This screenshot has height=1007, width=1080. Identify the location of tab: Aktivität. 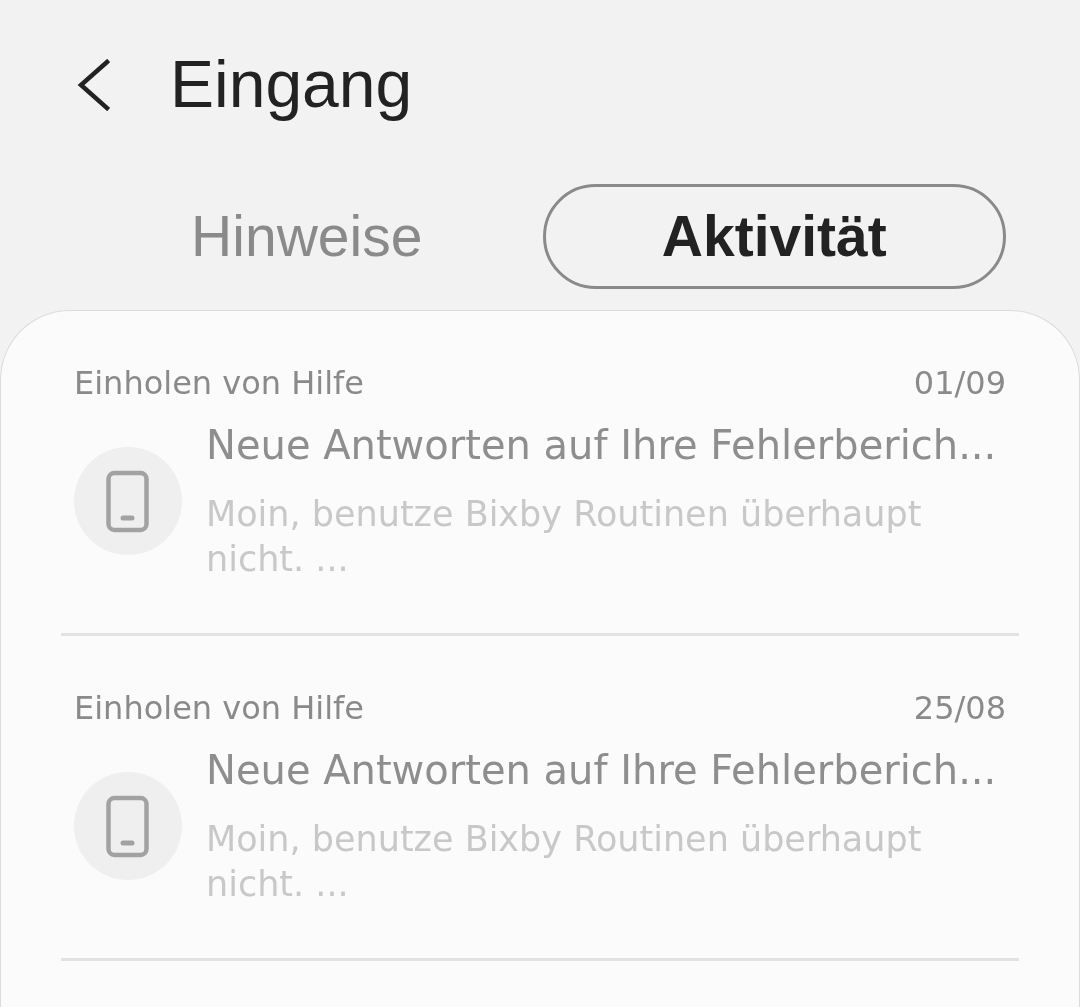
(774, 236).